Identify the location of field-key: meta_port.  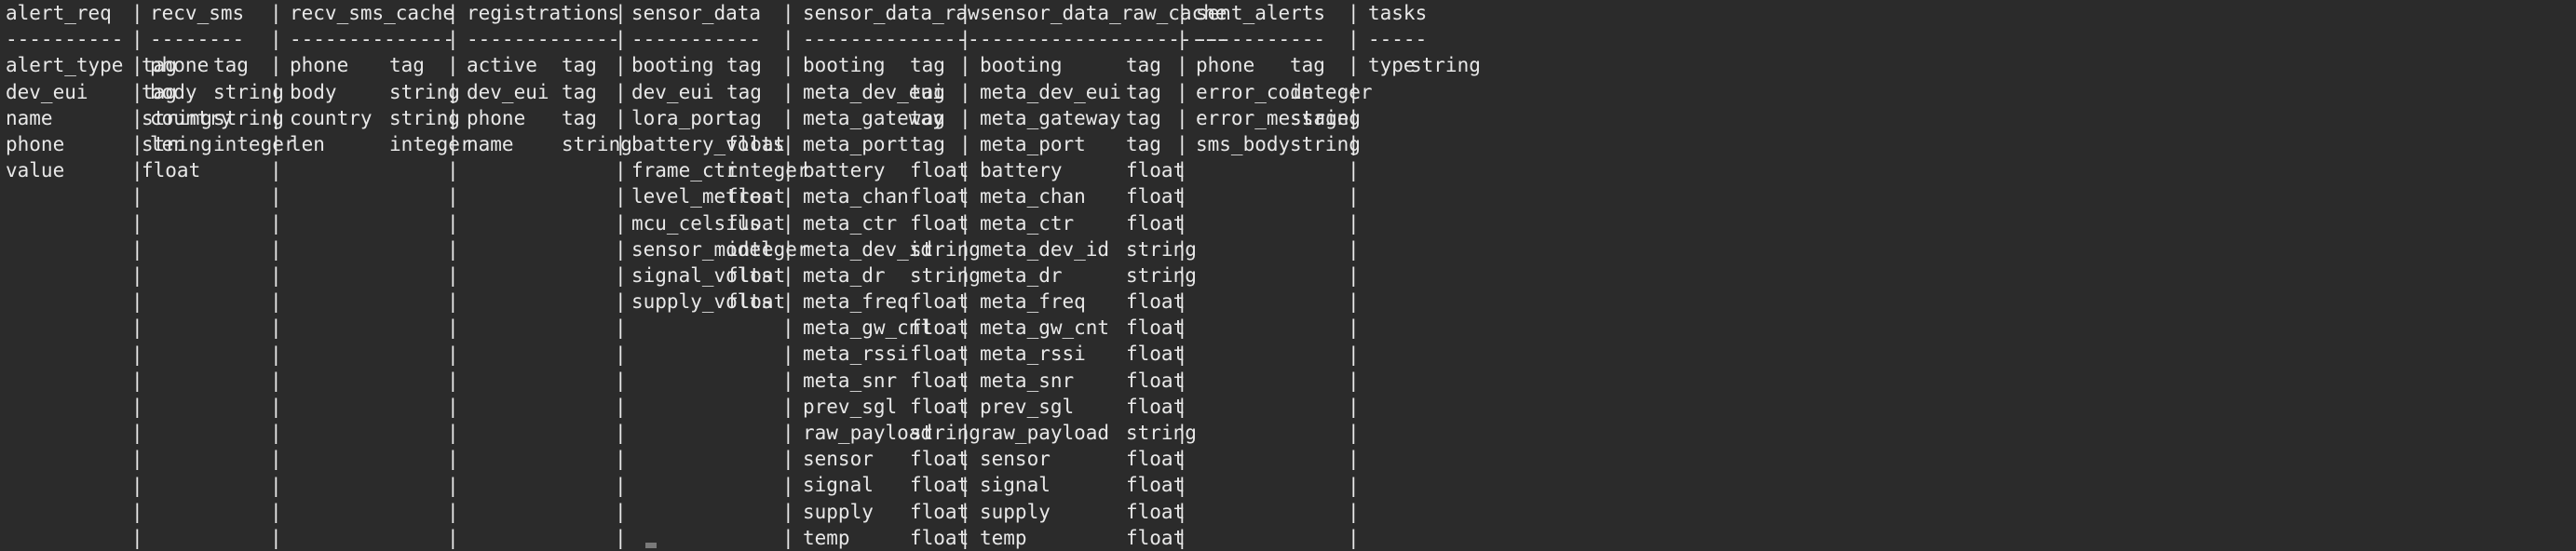
(856, 143).